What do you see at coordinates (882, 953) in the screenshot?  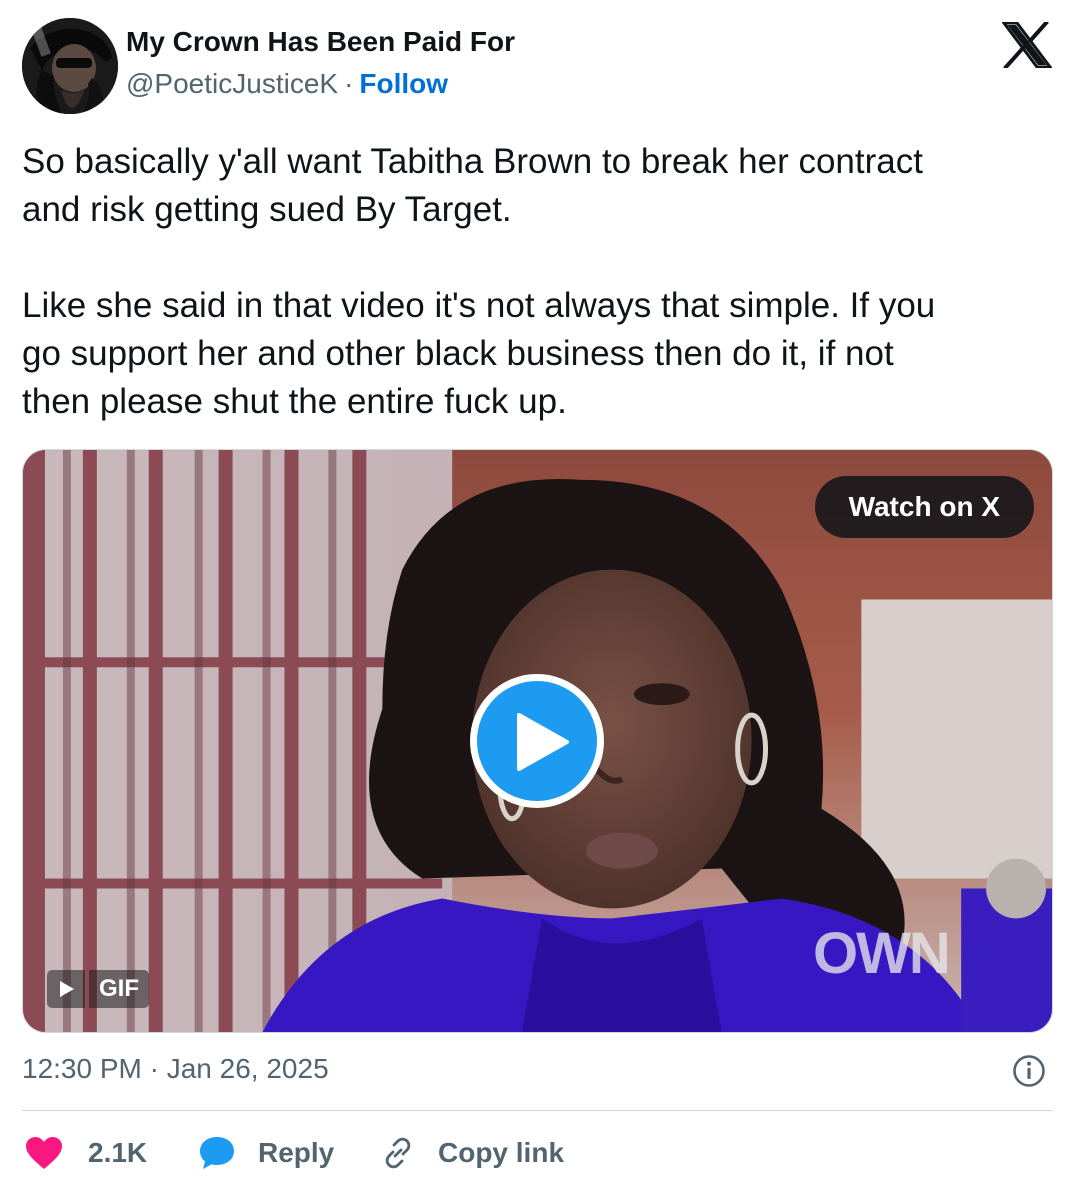 I see `own-watermark: OWN` at bounding box center [882, 953].